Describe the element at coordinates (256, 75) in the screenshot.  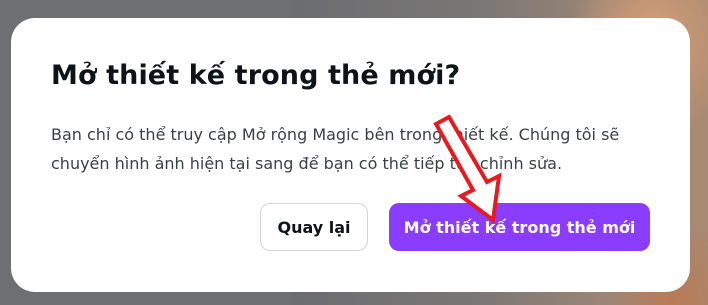
I see `dialog-title: Mở thiết kế trong thẻ mới?` at that location.